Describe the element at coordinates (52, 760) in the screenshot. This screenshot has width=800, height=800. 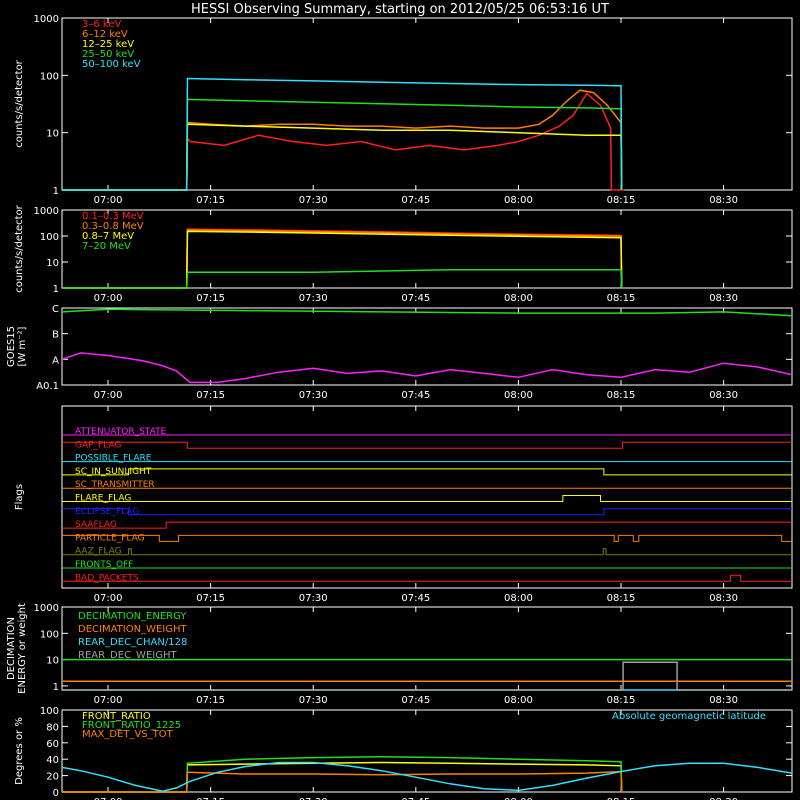
I see `y-tick-label: 40` at that location.